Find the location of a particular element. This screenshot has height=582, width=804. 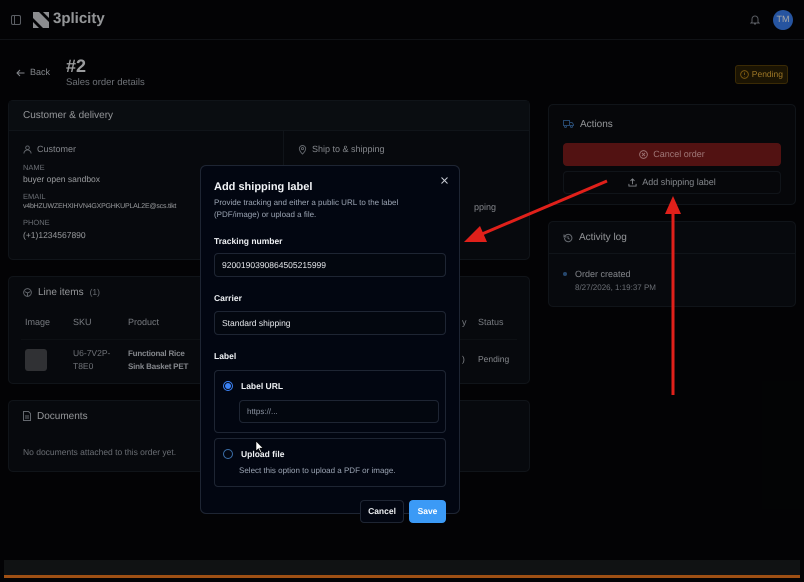

status-badge: Pending is located at coordinates (761, 74).